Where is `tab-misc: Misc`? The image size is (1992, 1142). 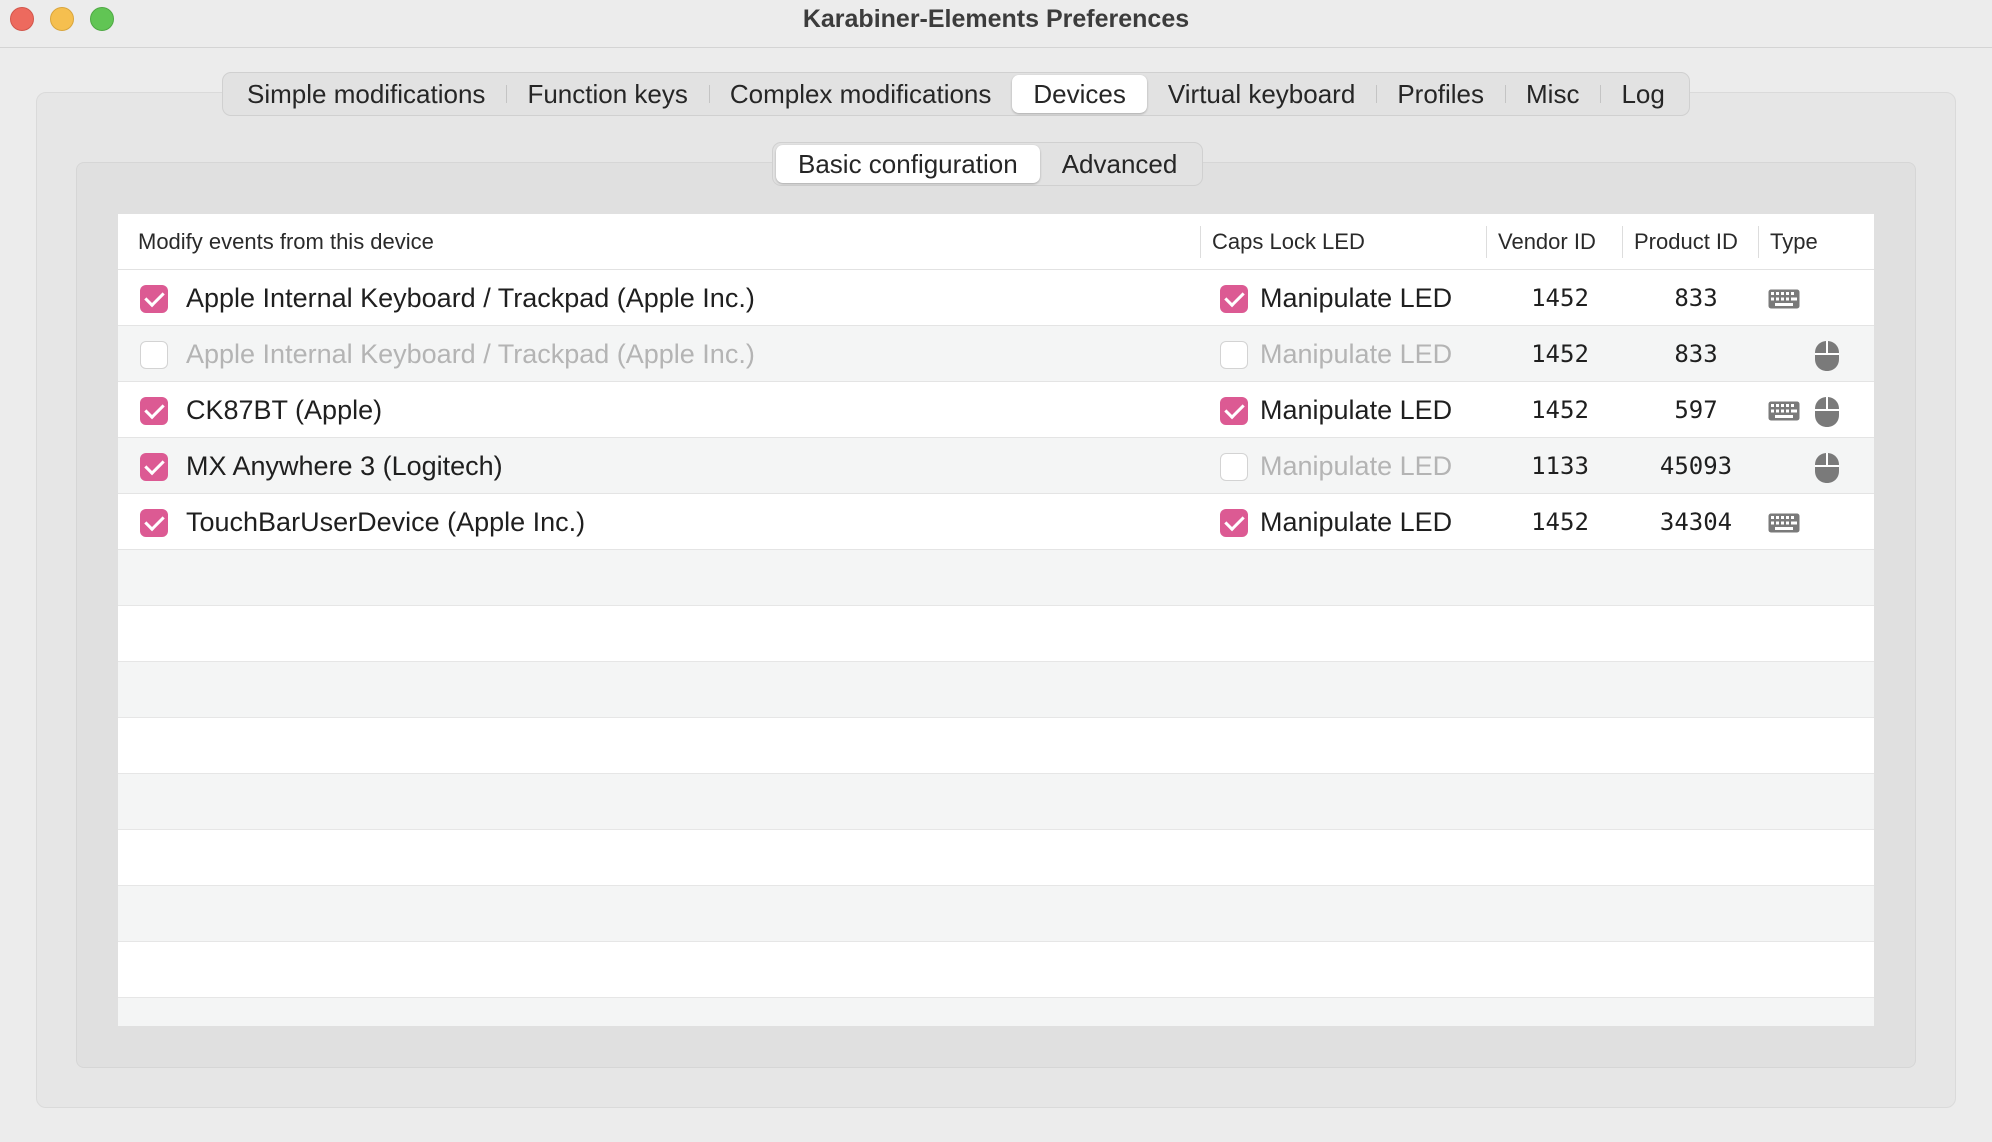
tab-misc: Misc is located at coordinates (1552, 94).